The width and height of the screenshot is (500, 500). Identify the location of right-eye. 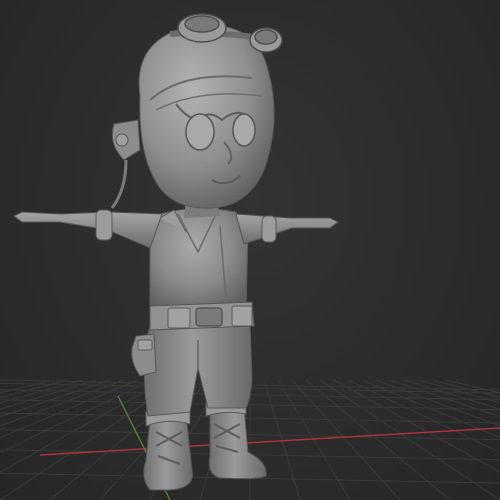
(244, 130).